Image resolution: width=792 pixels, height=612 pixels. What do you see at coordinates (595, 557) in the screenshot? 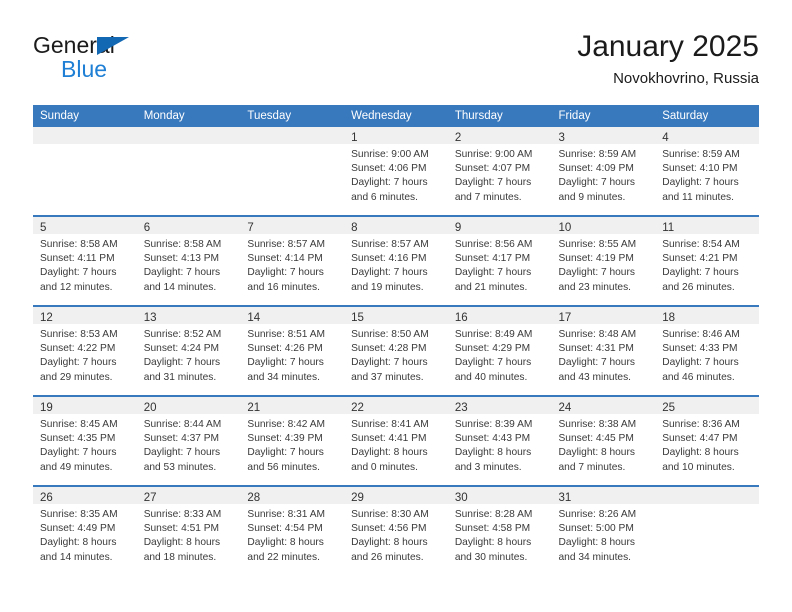
I see `daylight-text-cont: and 34 minutes.` at bounding box center [595, 557].